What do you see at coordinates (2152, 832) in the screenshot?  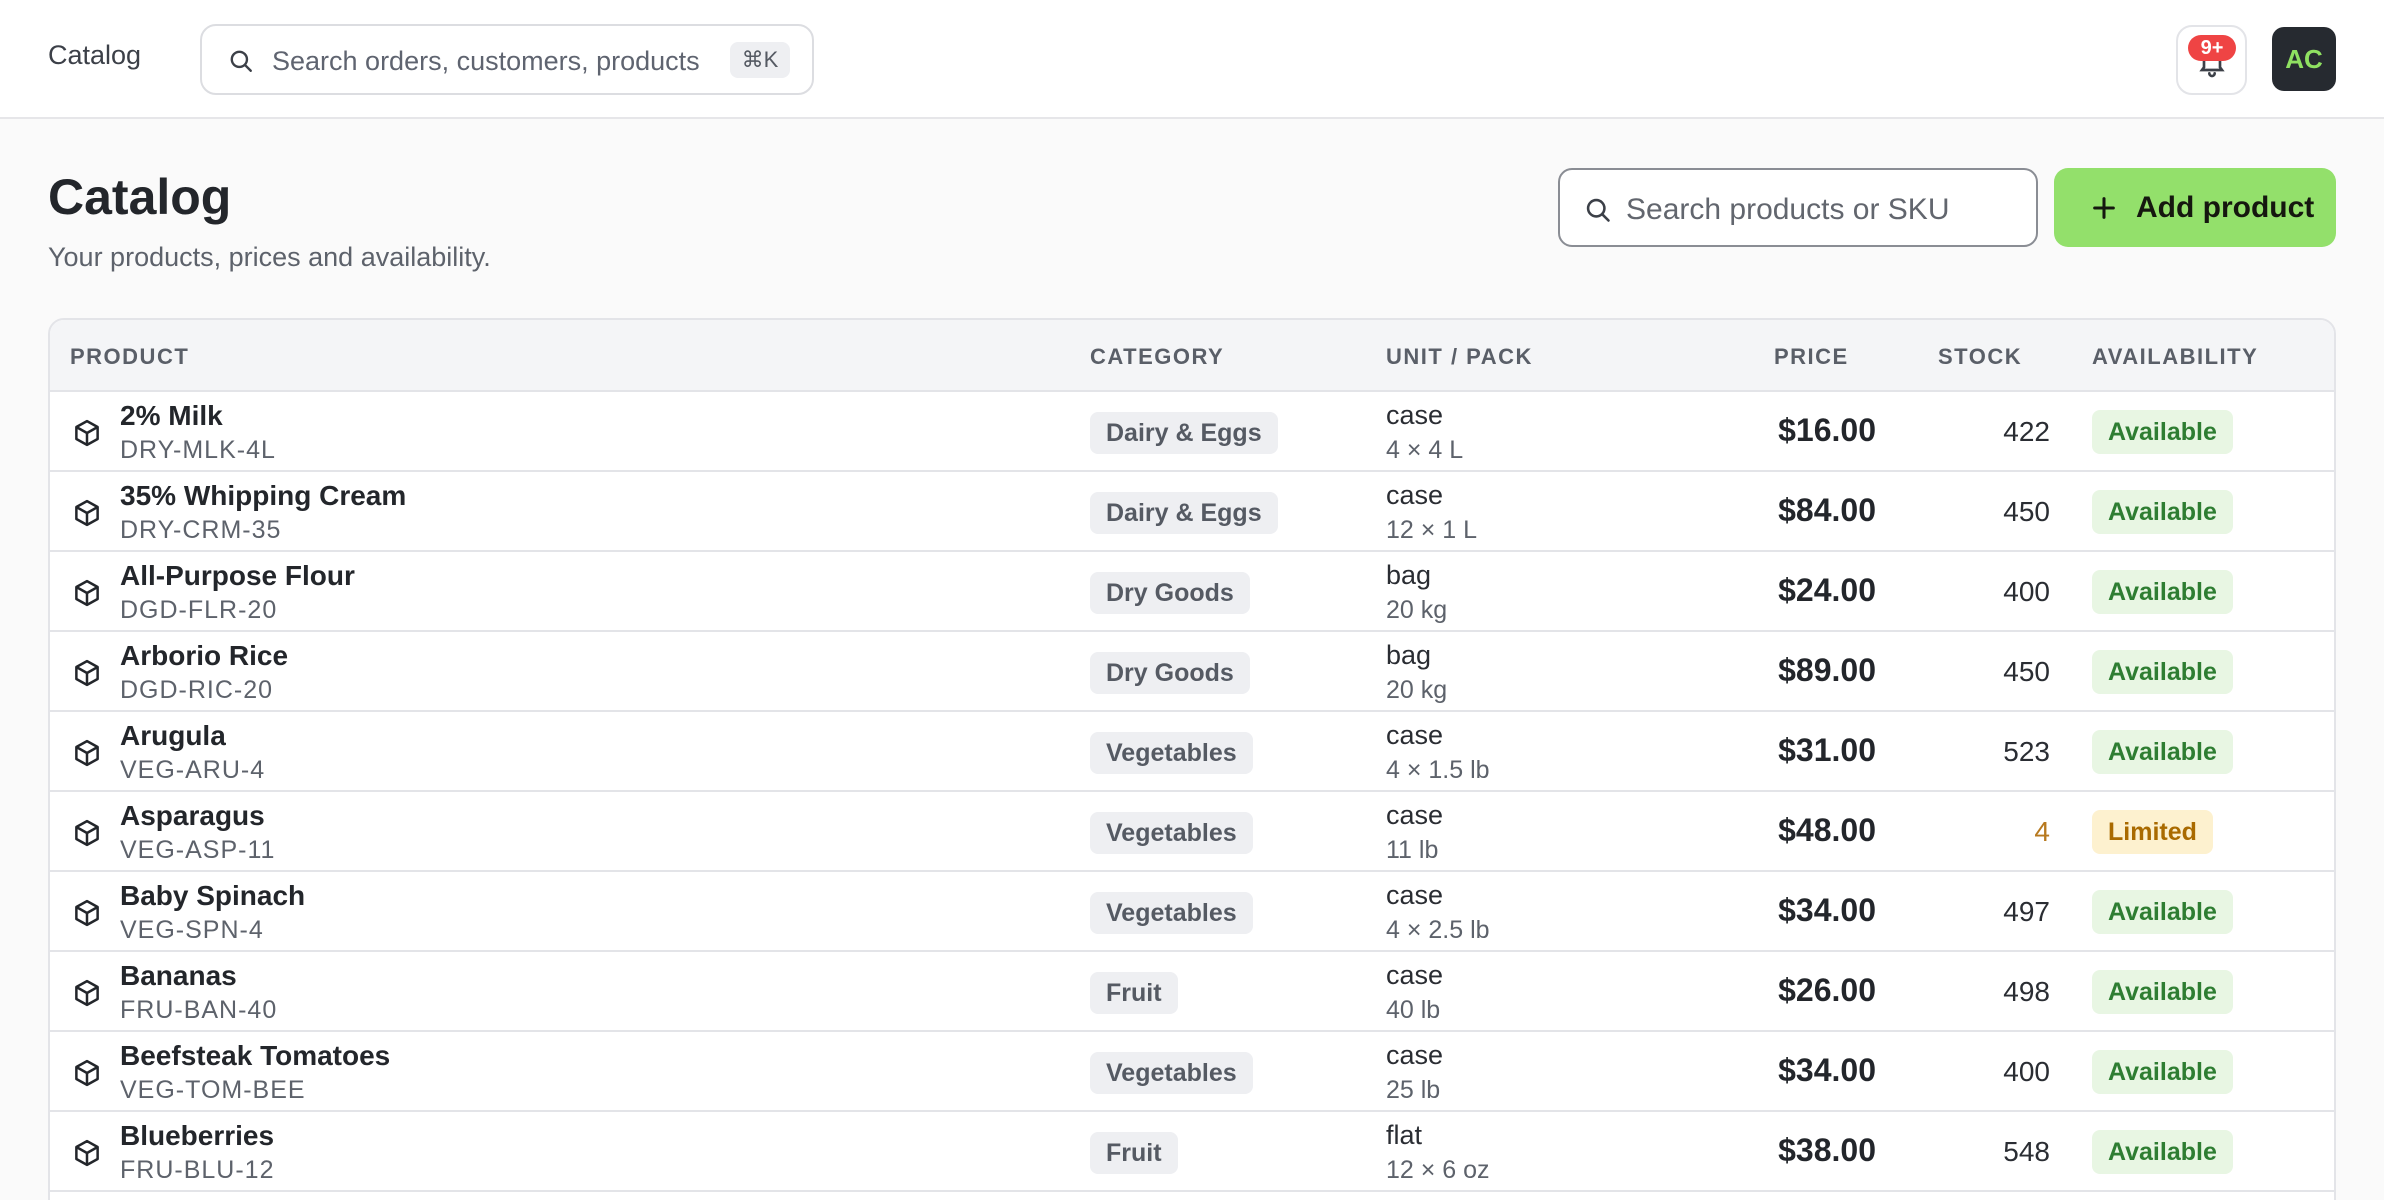 I see `availability-badge: Limited` at bounding box center [2152, 832].